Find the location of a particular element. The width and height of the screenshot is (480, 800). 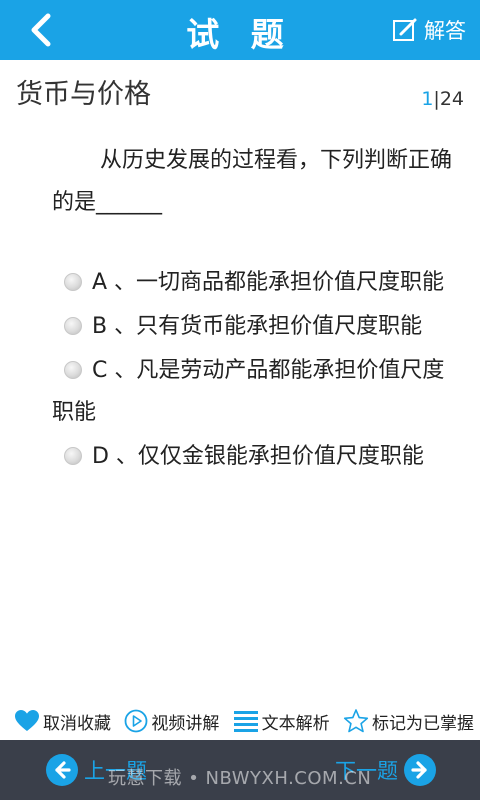

action-bar: 取消收藏 视频讲解 文本解析 标记为已掌握 is located at coordinates (240, 721).